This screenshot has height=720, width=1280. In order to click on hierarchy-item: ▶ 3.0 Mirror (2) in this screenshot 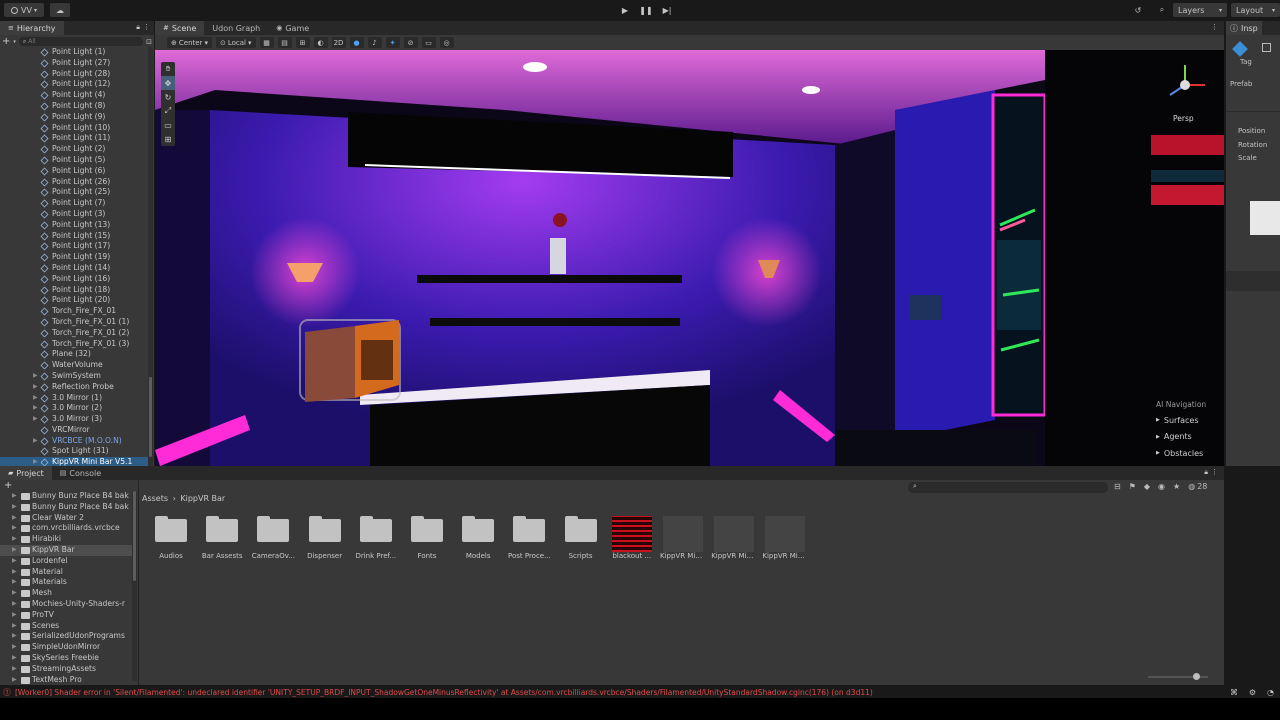, I will do `click(75, 408)`.